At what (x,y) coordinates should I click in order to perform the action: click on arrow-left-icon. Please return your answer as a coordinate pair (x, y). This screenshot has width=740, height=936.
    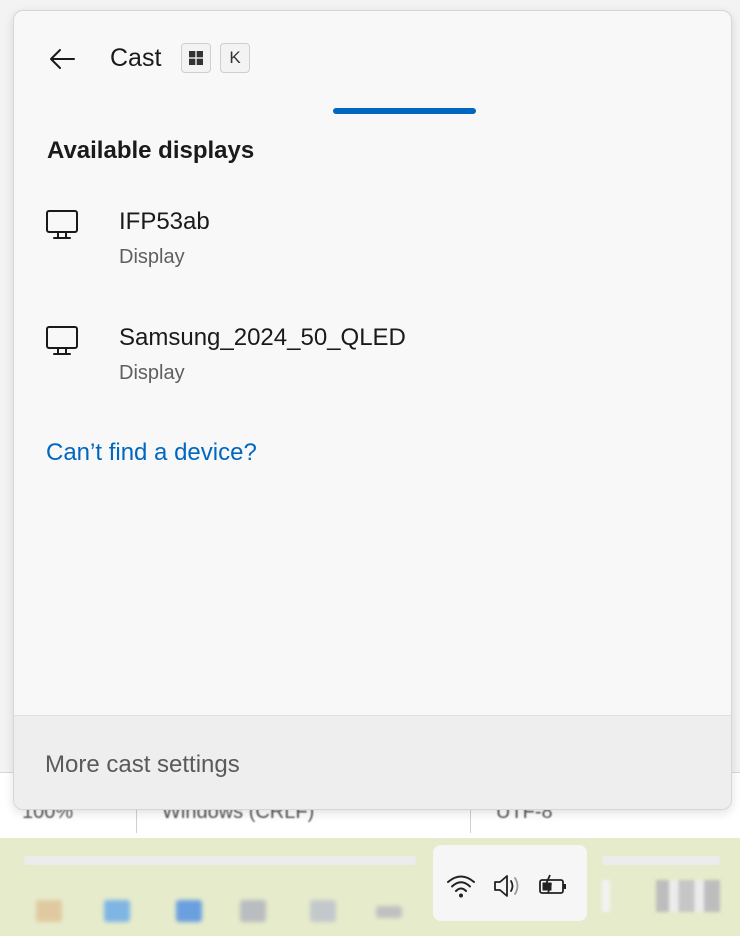
    Looking at the image, I should click on (62, 59).